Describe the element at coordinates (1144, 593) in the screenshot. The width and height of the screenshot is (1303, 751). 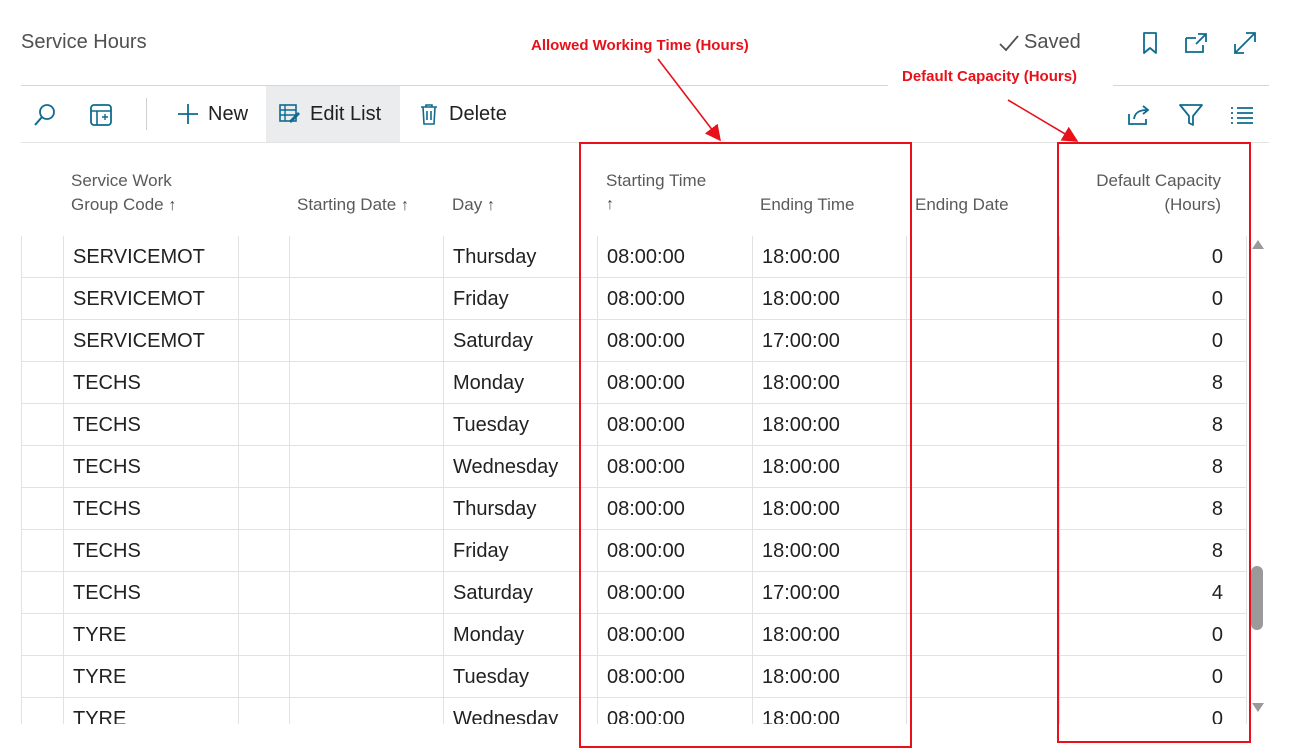
I see `cell-default-capacity: 4` at that location.